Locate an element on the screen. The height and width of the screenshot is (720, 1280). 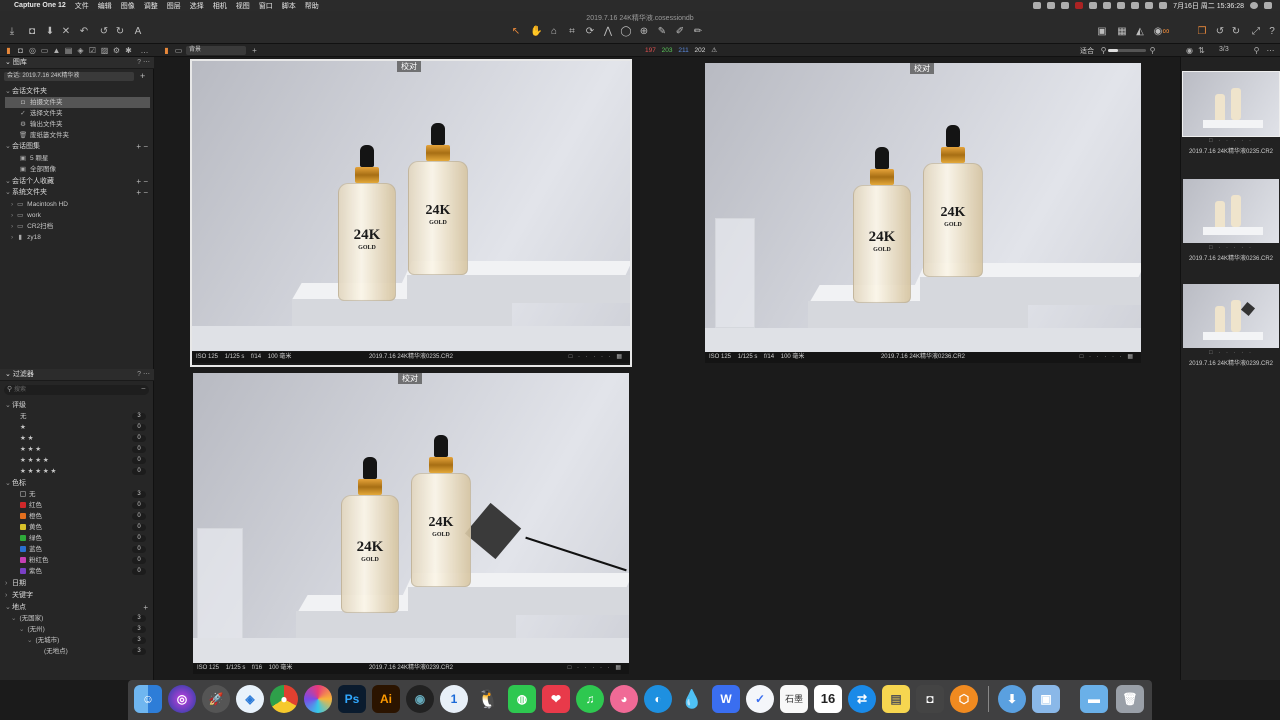
wps-icon: W is located at coordinates (726, 699).